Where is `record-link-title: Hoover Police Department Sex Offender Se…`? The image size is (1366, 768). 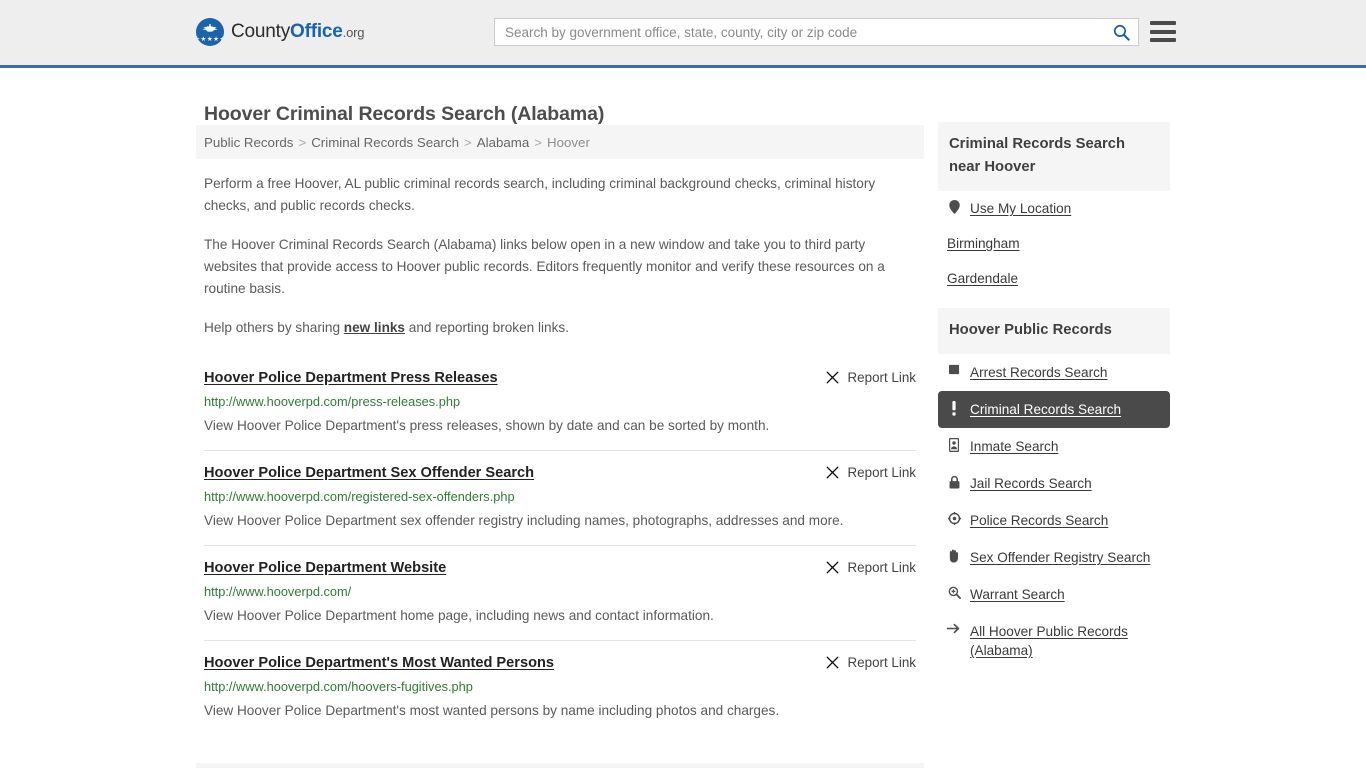 record-link-title: Hoover Police Department Sex Offender Se… is located at coordinates (369, 473).